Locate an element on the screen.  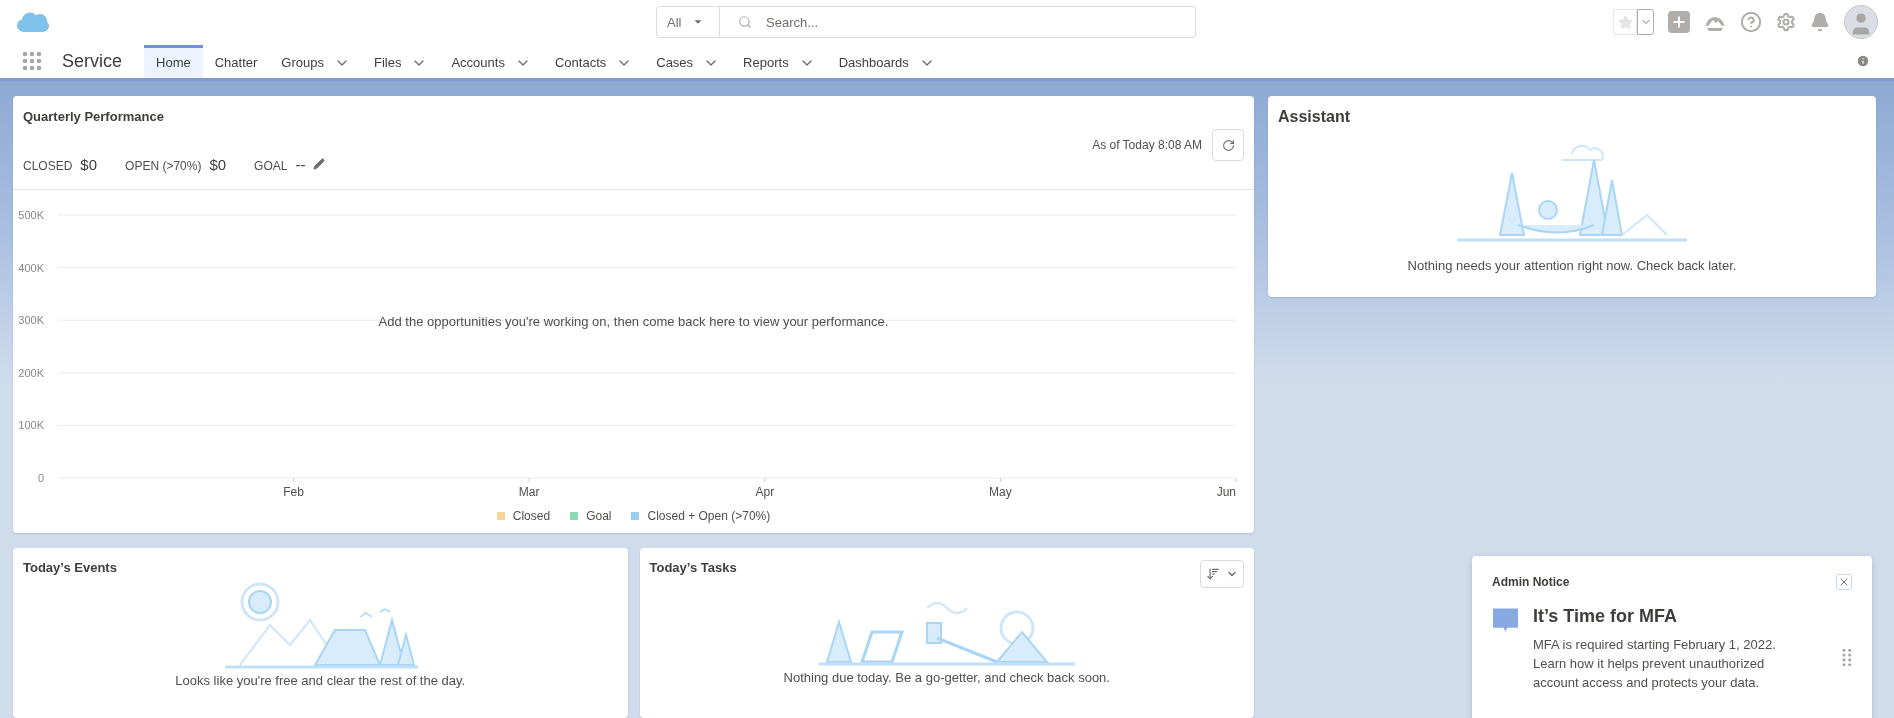
favorites-menu-button is located at coordinates (1645, 22).